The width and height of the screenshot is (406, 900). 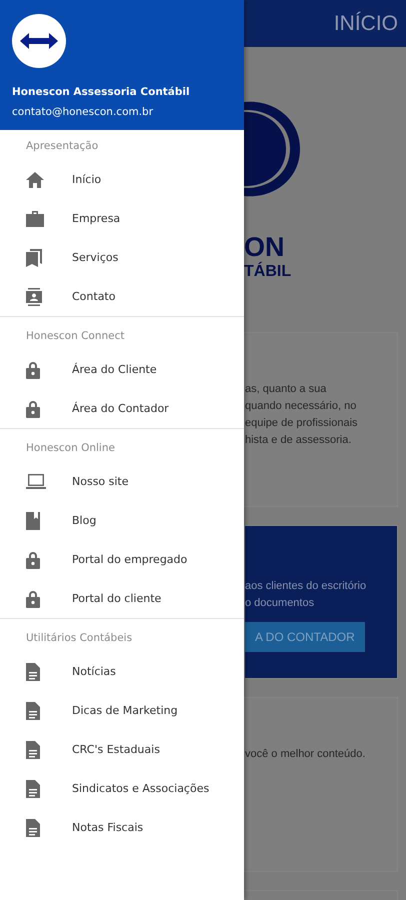 What do you see at coordinates (286, 389) in the screenshot?
I see `card-text: as, quanto a sua` at bounding box center [286, 389].